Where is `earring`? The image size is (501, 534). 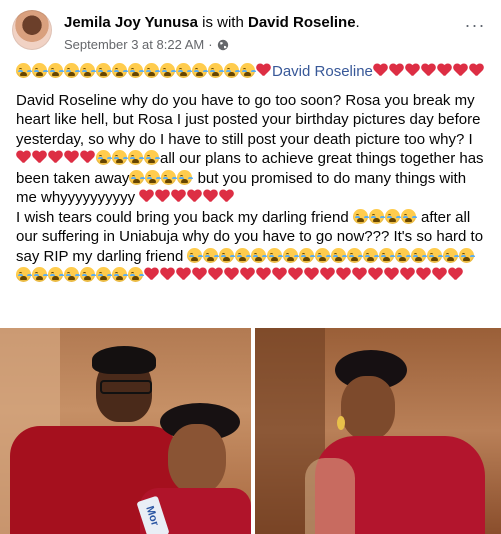 earring is located at coordinates (341, 423).